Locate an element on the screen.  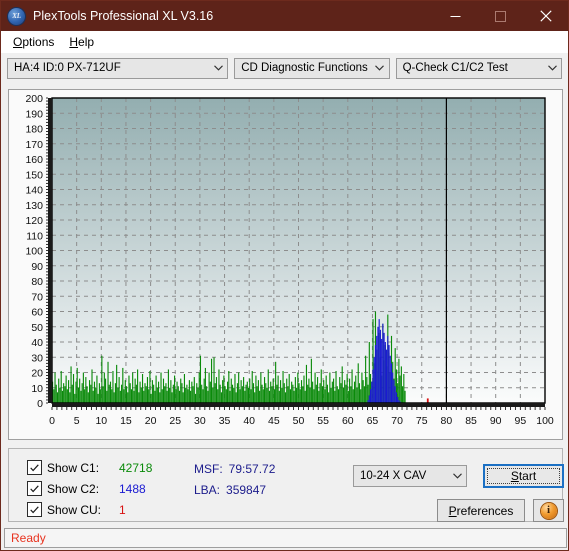
show-c2-checkbox is located at coordinates (34, 488).